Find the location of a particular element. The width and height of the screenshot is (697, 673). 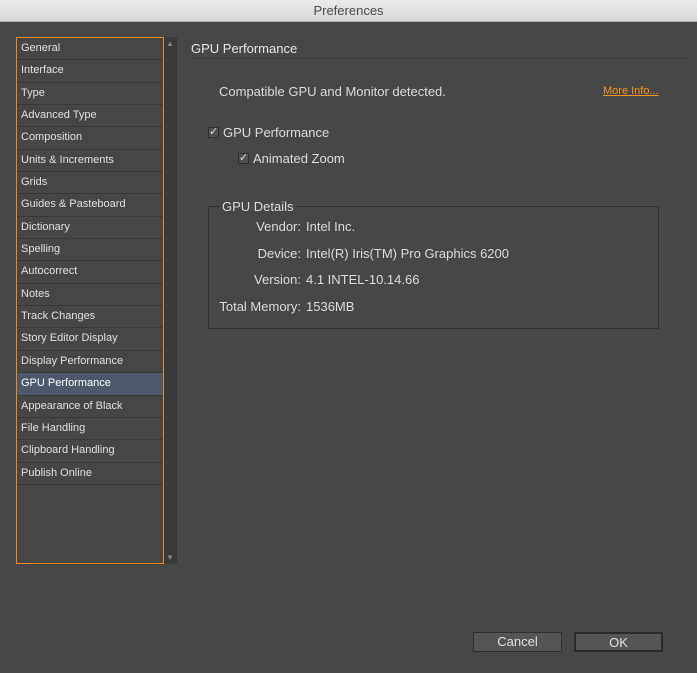

gpu-details-legend: GPU Details is located at coordinates (258, 206).